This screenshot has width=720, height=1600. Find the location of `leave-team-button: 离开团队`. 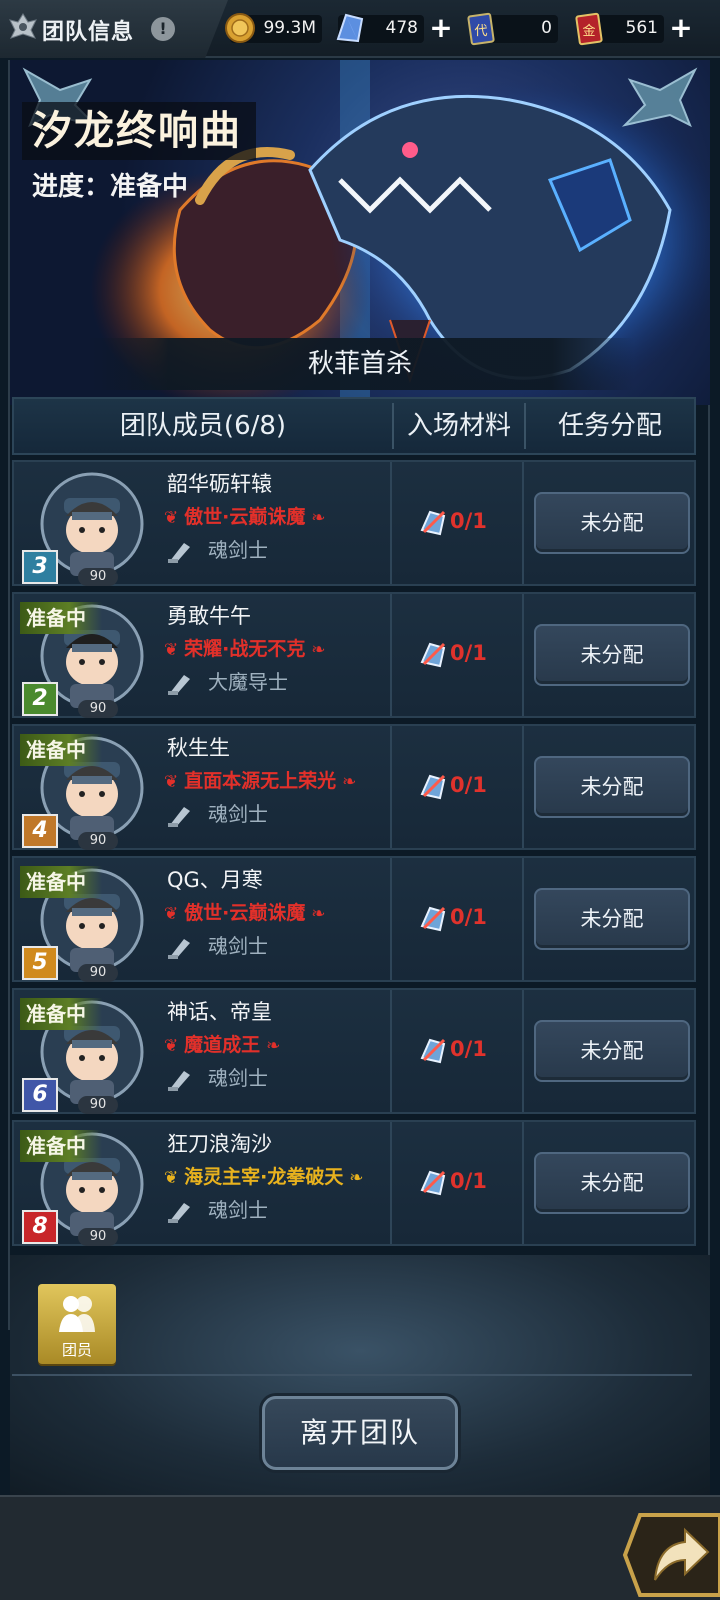

leave-team-button: 离开团队 is located at coordinates (360, 1433).